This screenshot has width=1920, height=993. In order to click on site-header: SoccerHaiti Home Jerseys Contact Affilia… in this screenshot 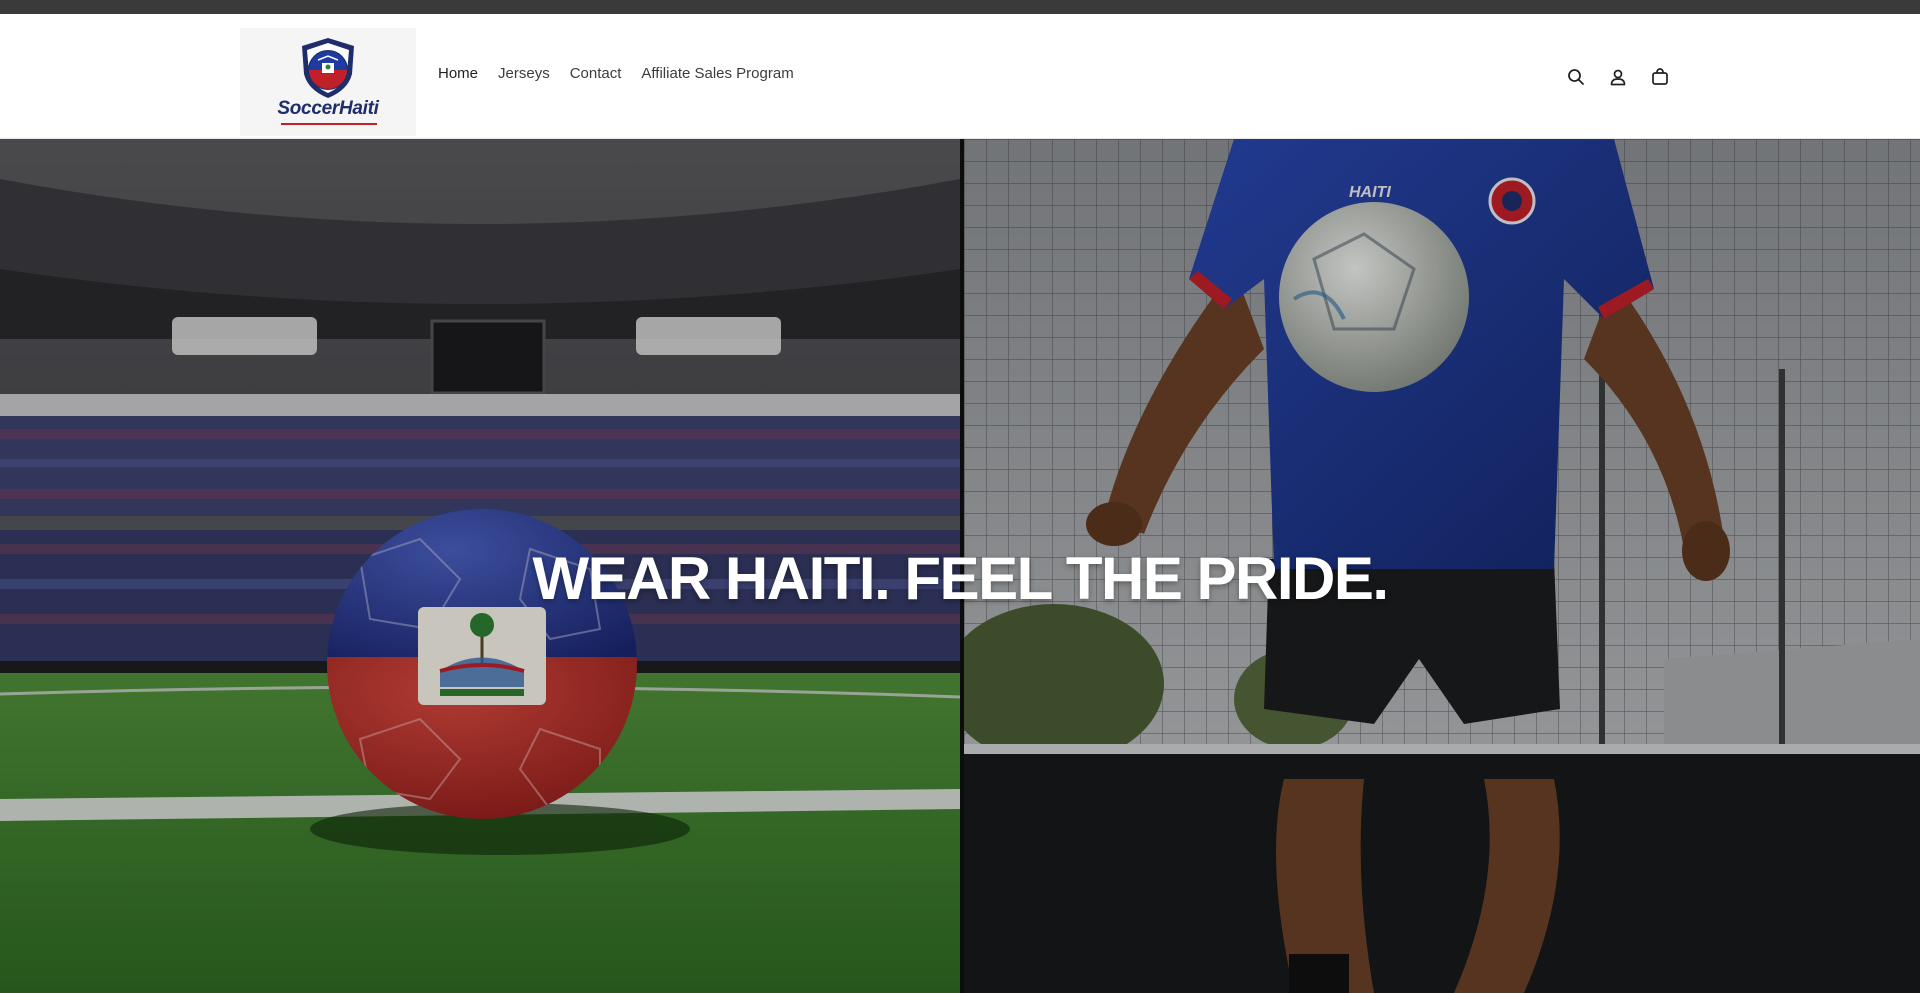, I will do `click(960, 76)`.